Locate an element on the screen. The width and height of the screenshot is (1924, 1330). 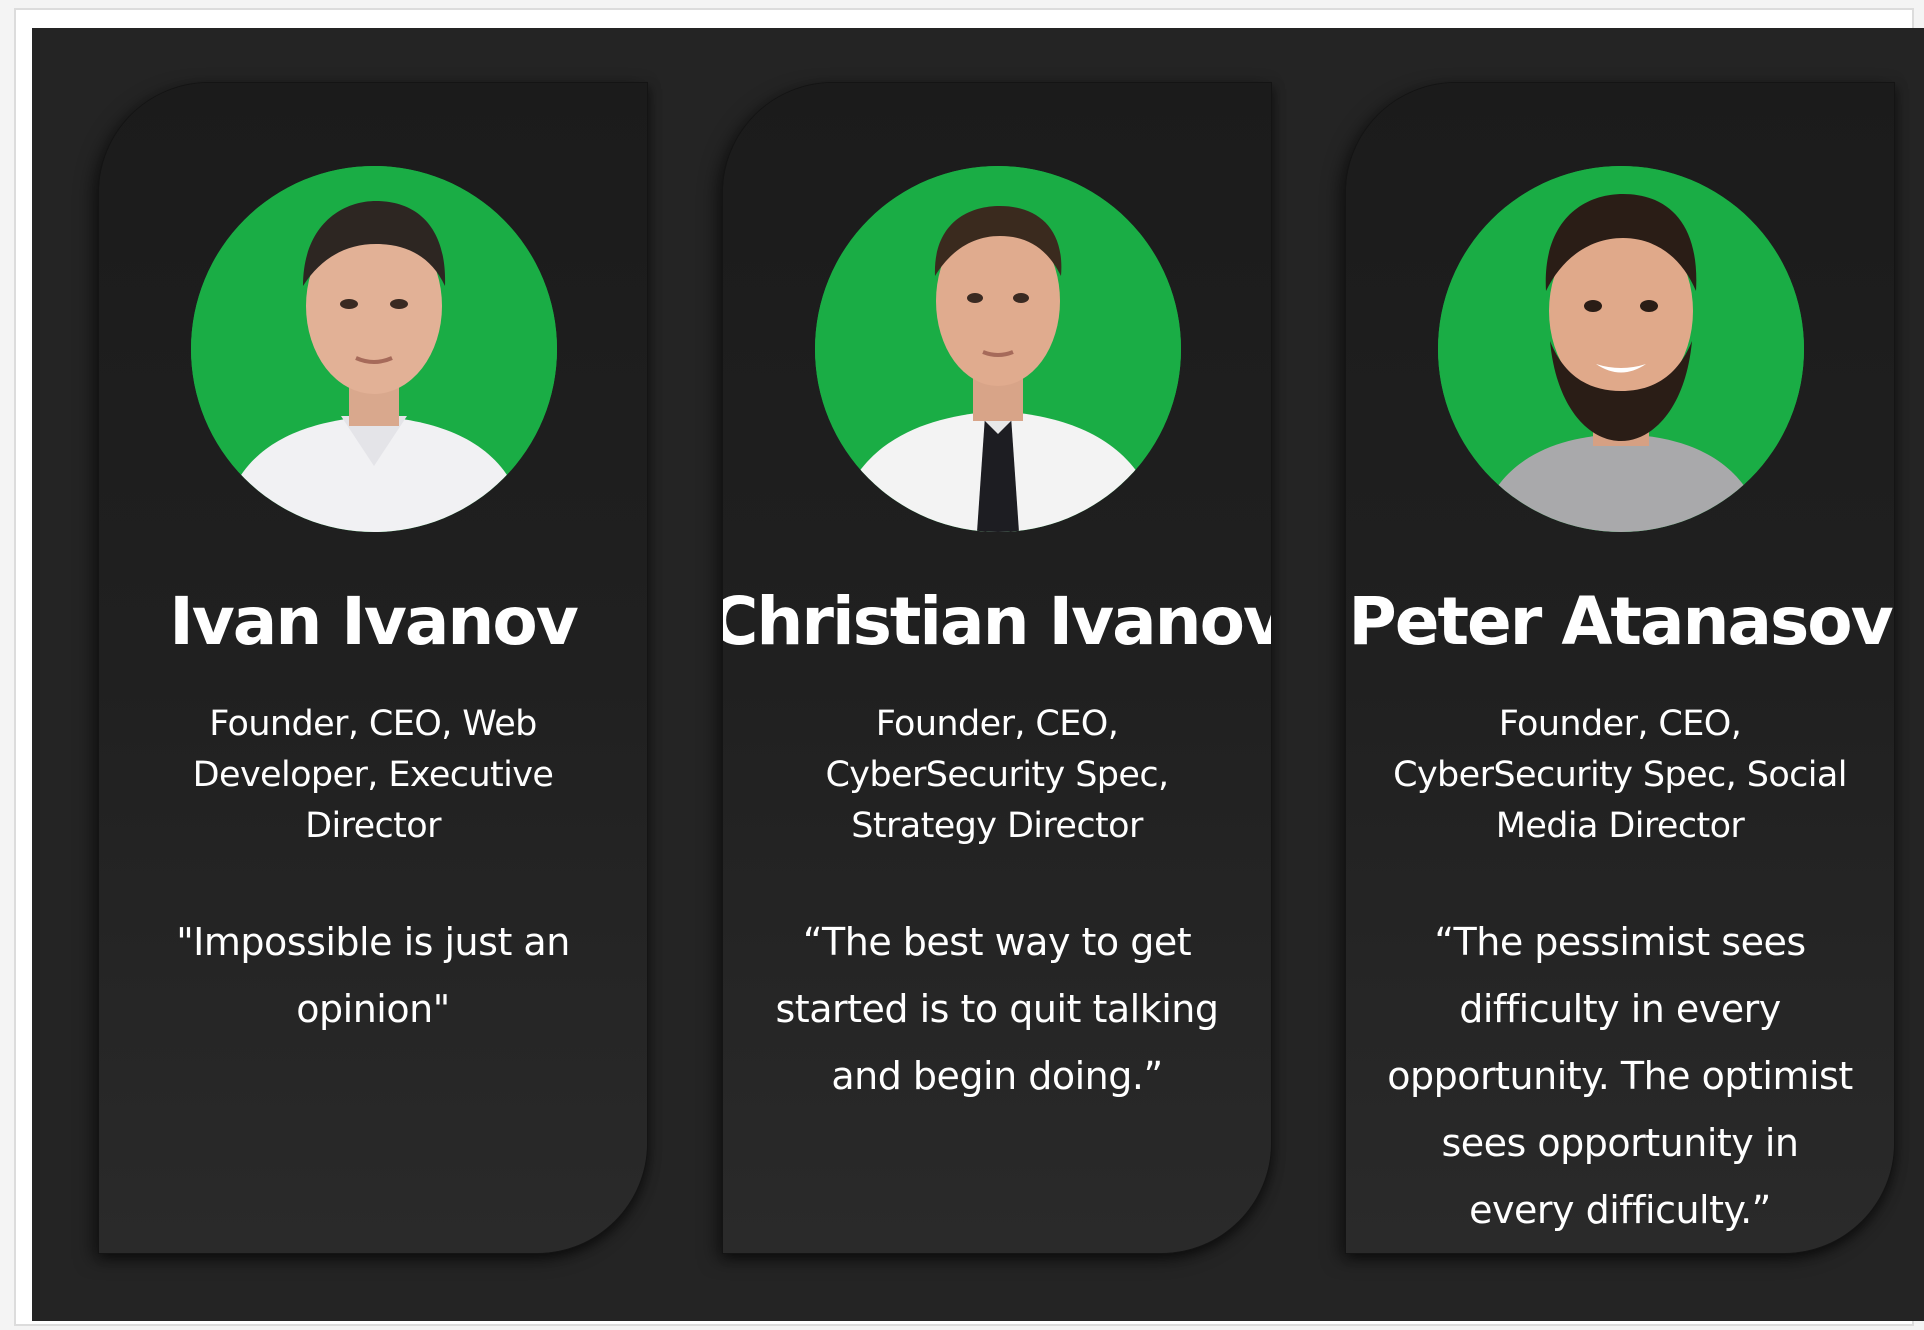
avatar-peter-atanasov is located at coordinates (1621, 349).